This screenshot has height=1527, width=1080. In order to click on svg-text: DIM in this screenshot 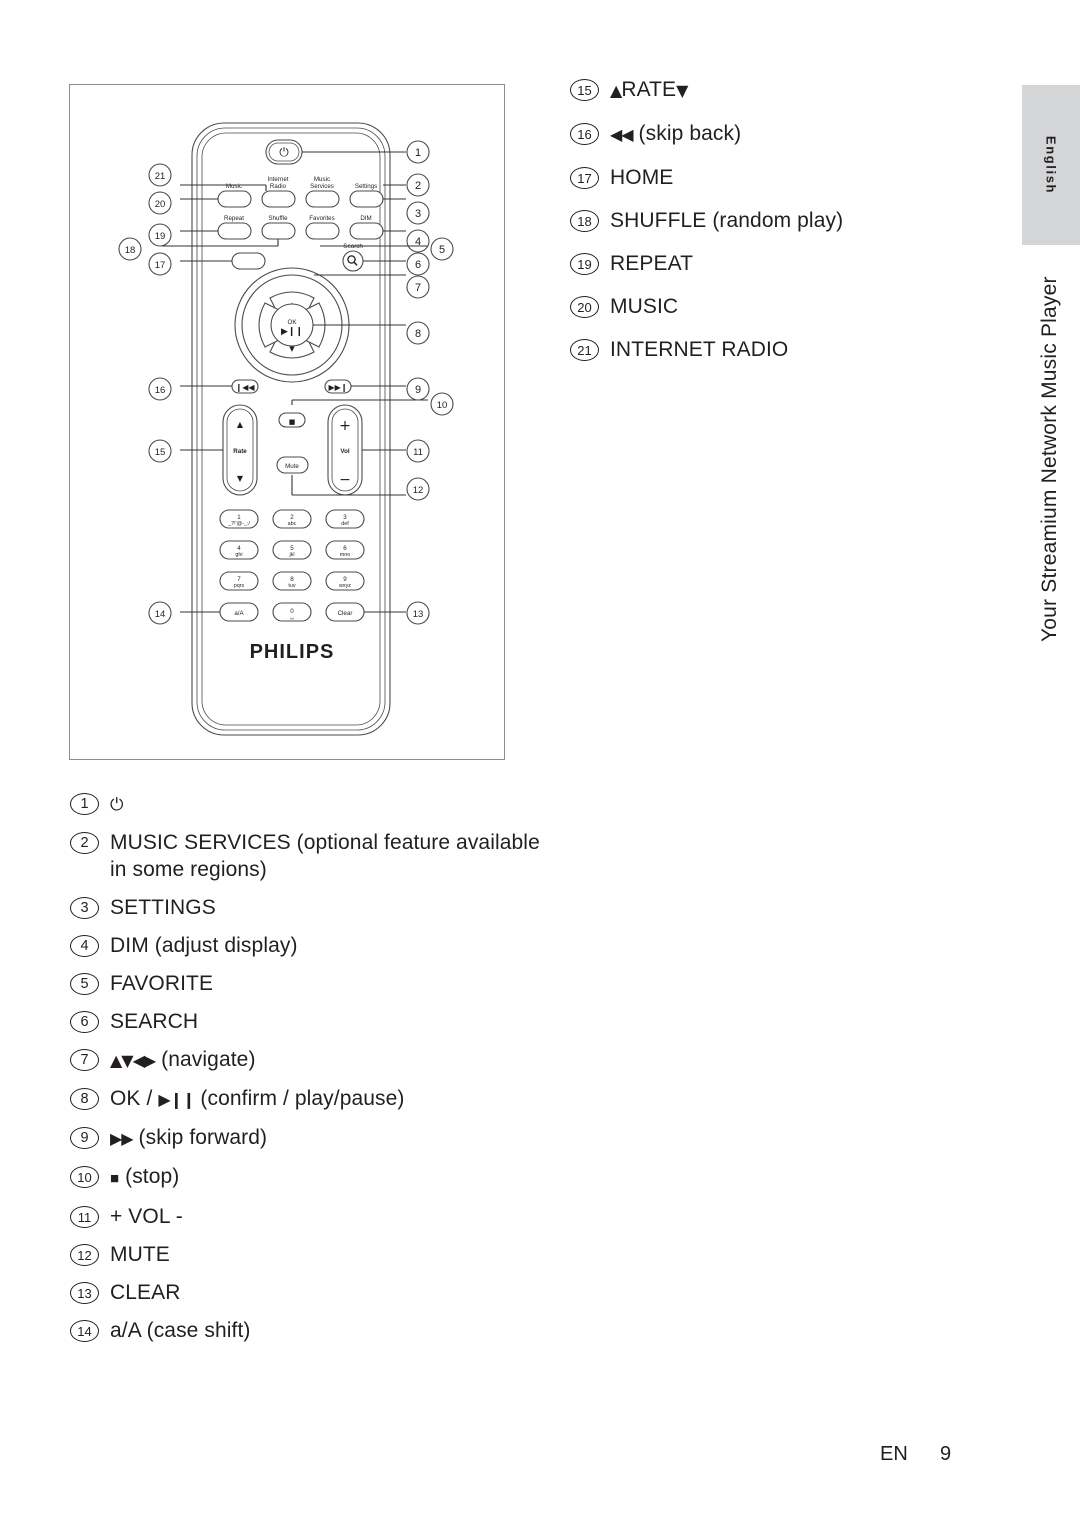, I will do `click(365, 218)`.